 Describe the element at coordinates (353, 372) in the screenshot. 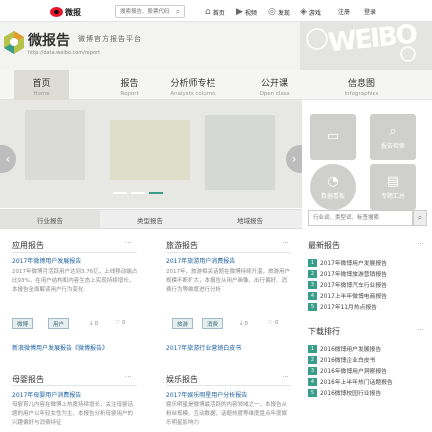

I see `list-item-label: 2016年微博用户洞察报告` at that location.